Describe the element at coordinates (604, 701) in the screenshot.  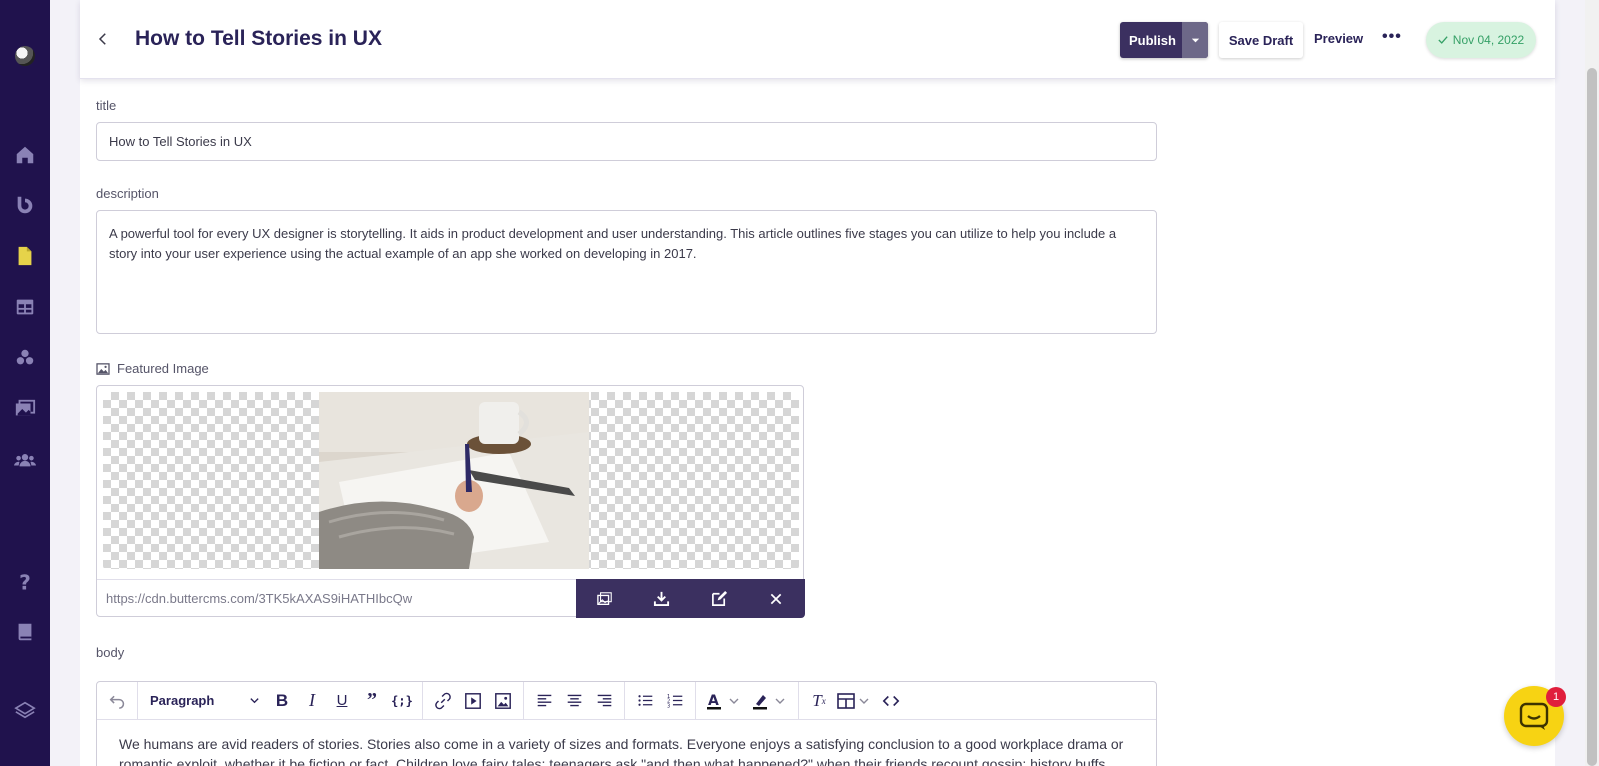
I see `align-right-icon` at that location.